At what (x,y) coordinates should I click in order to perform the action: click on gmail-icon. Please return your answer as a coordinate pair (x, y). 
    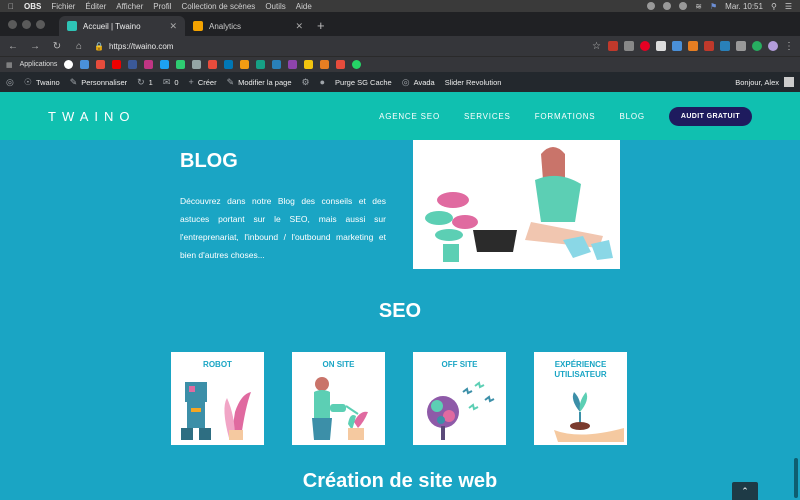
    Looking at the image, I should click on (85, 64).